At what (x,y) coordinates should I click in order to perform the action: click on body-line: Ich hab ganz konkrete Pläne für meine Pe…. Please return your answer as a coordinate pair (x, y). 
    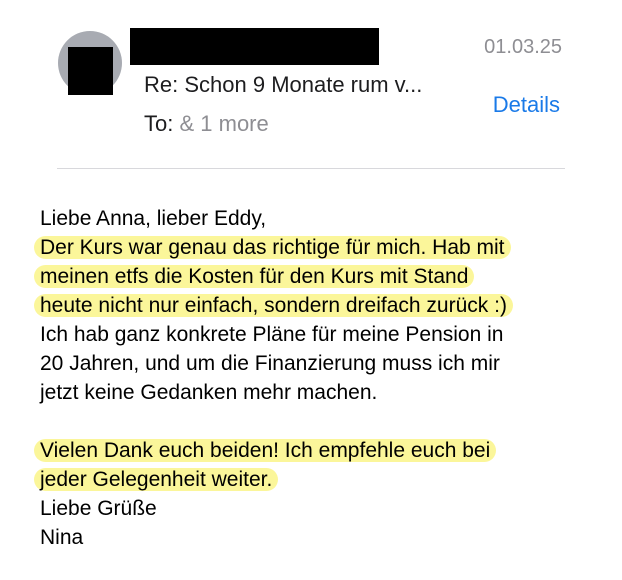
    Looking at the image, I should click on (272, 334).